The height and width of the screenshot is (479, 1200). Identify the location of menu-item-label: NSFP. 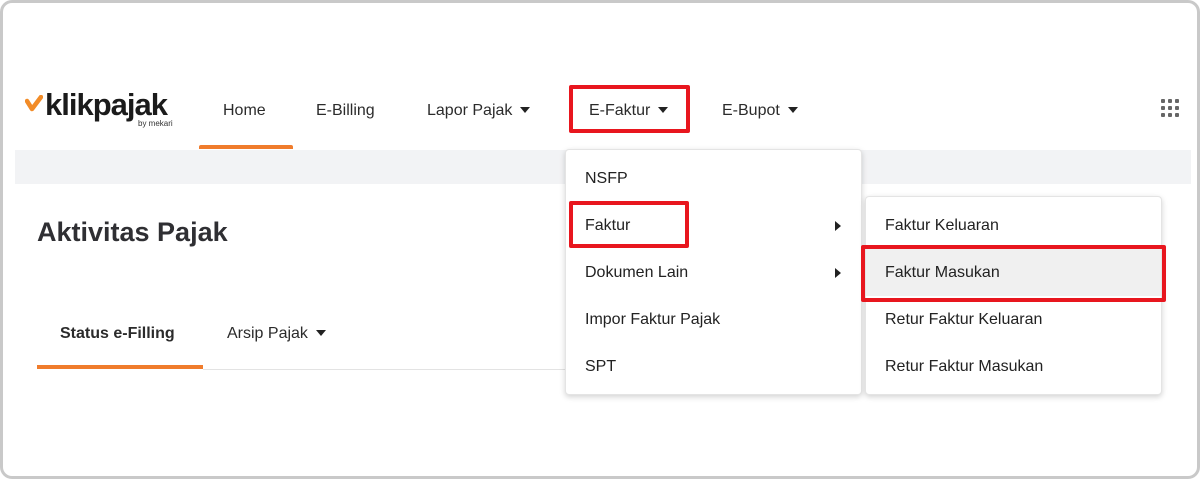
(606, 178).